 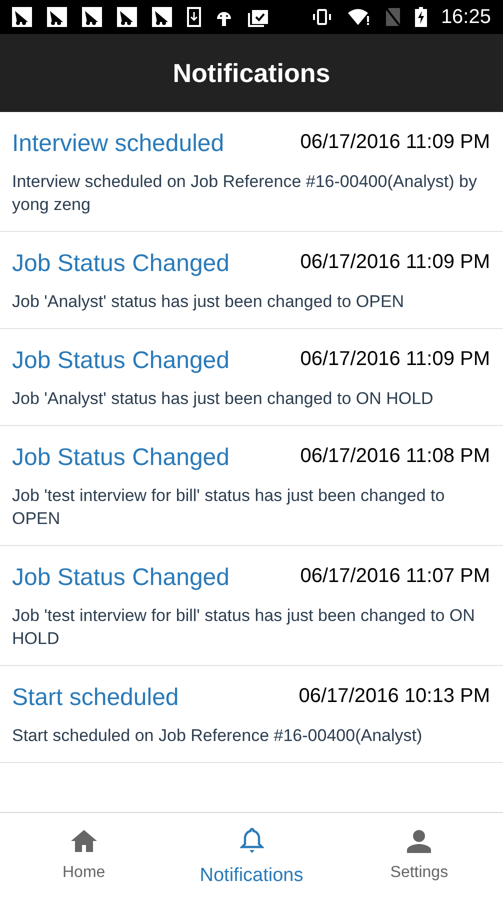 I want to click on notification-message: Job 'test interview for bill' status has just been changed to ON HOLD, so click(x=244, y=627).